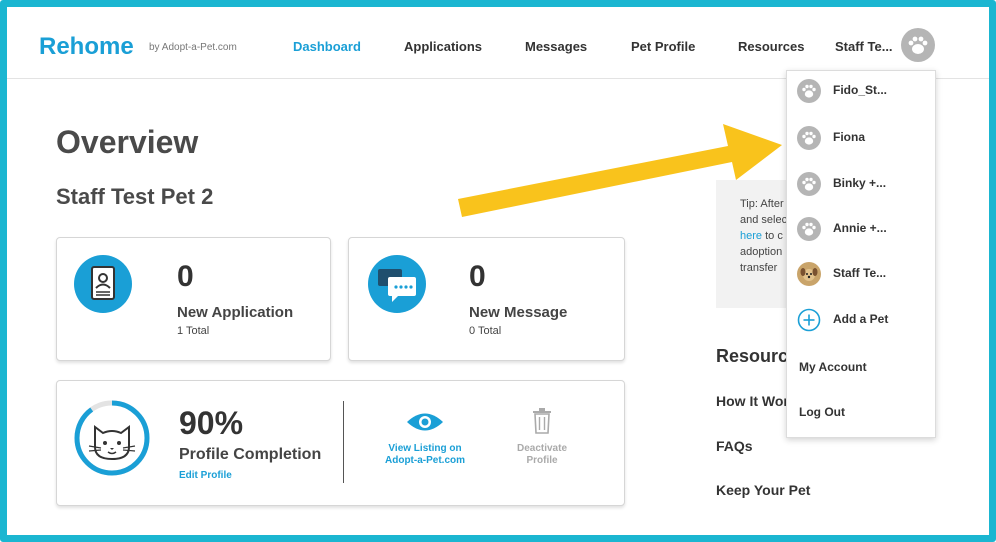 This screenshot has height=542, width=996. What do you see at coordinates (763, 490) in the screenshot?
I see `resource-keep-your-pet: Keep Your Pet` at bounding box center [763, 490].